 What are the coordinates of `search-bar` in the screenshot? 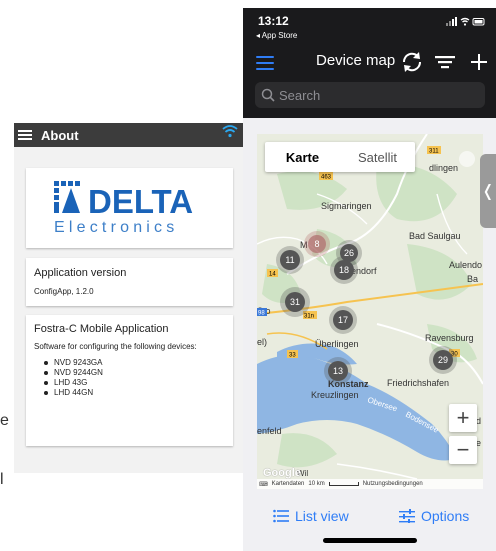 It's located at (370, 95).